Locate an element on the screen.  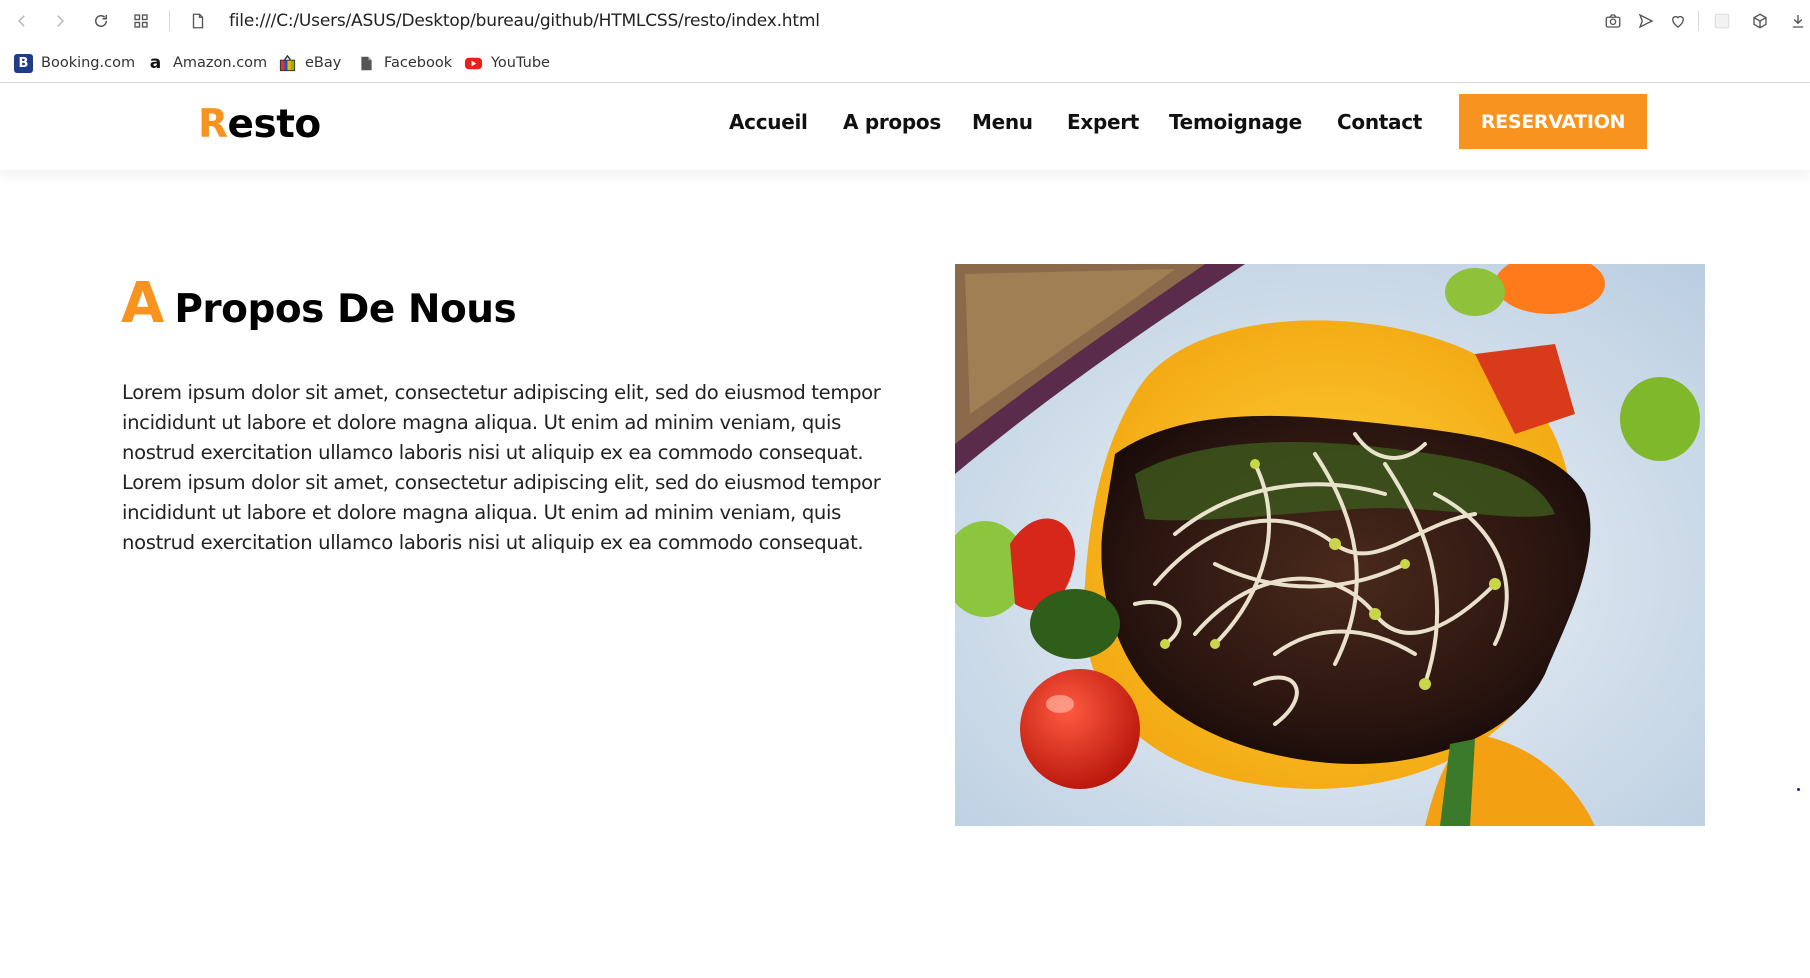
amazon-icon: a is located at coordinates (155, 63).